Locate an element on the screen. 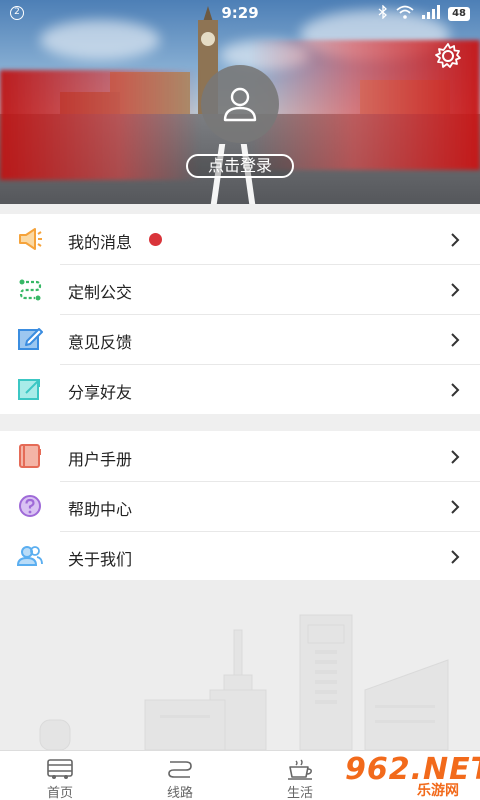 The image size is (480, 800). watermark-main-text: 962.NET is located at coordinates (412, 769).